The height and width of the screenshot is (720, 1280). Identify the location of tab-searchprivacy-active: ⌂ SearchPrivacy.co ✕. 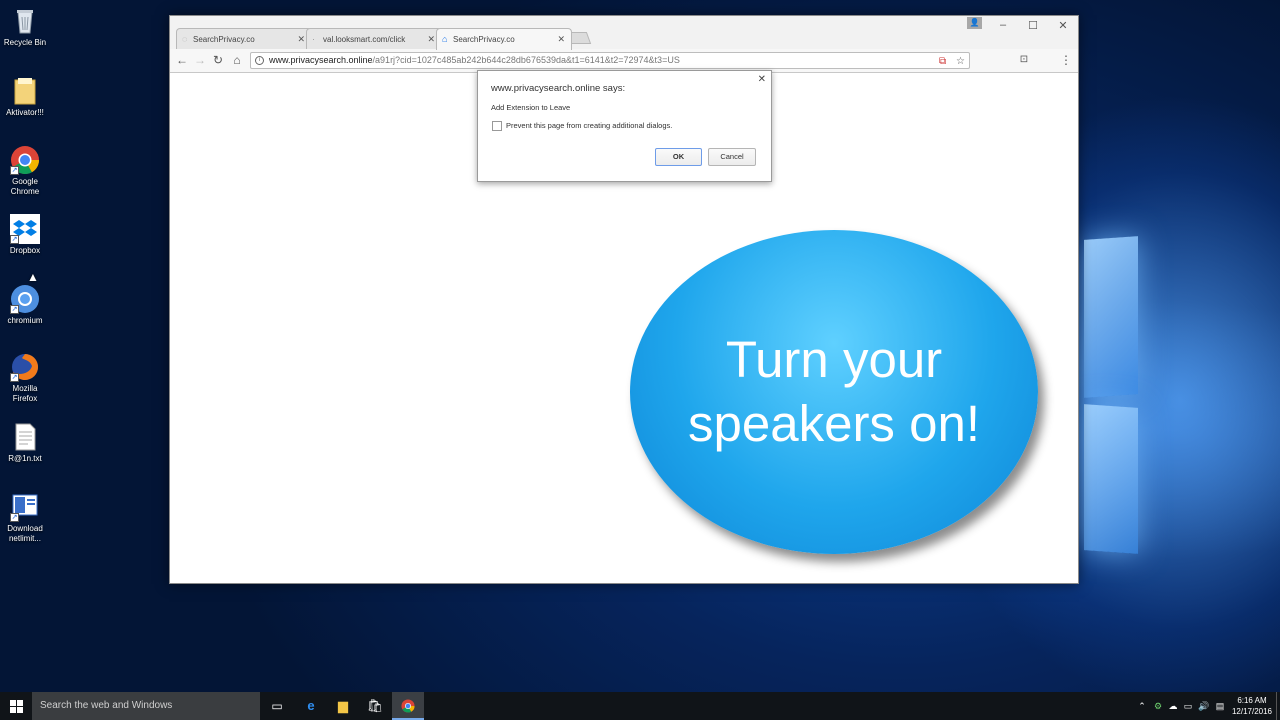
(504, 39).